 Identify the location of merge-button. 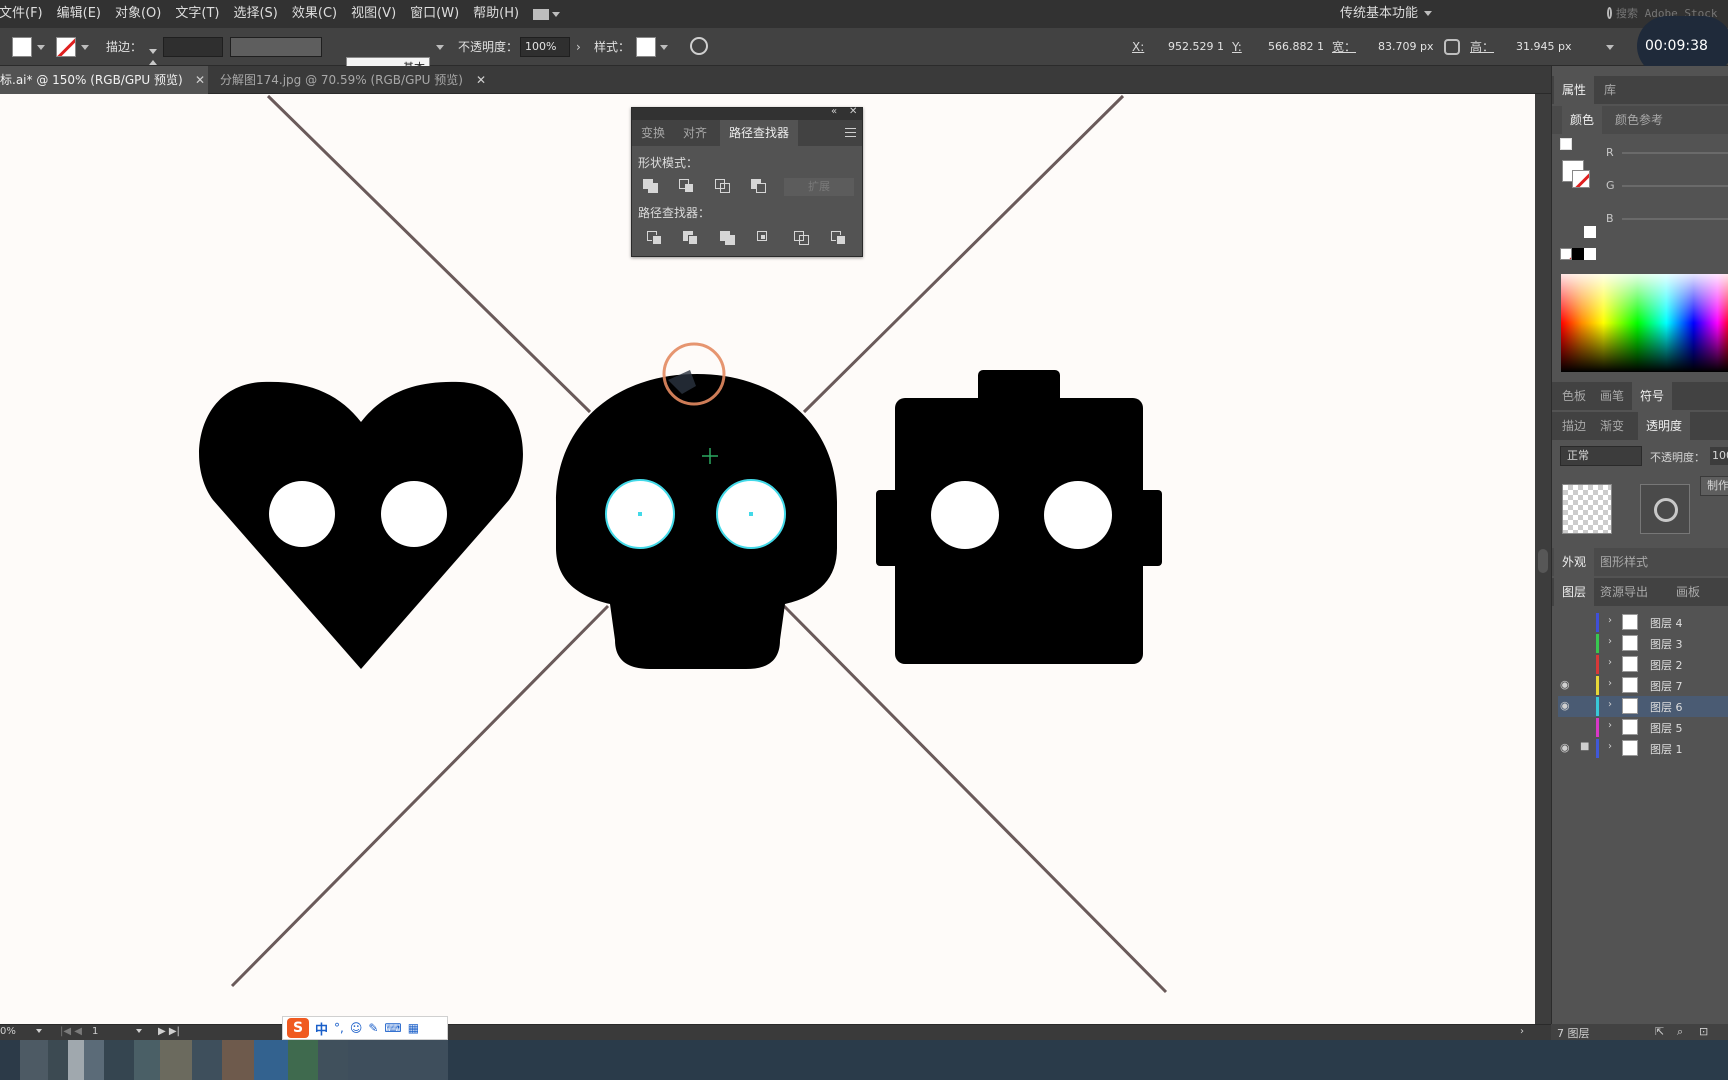
(728, 238).